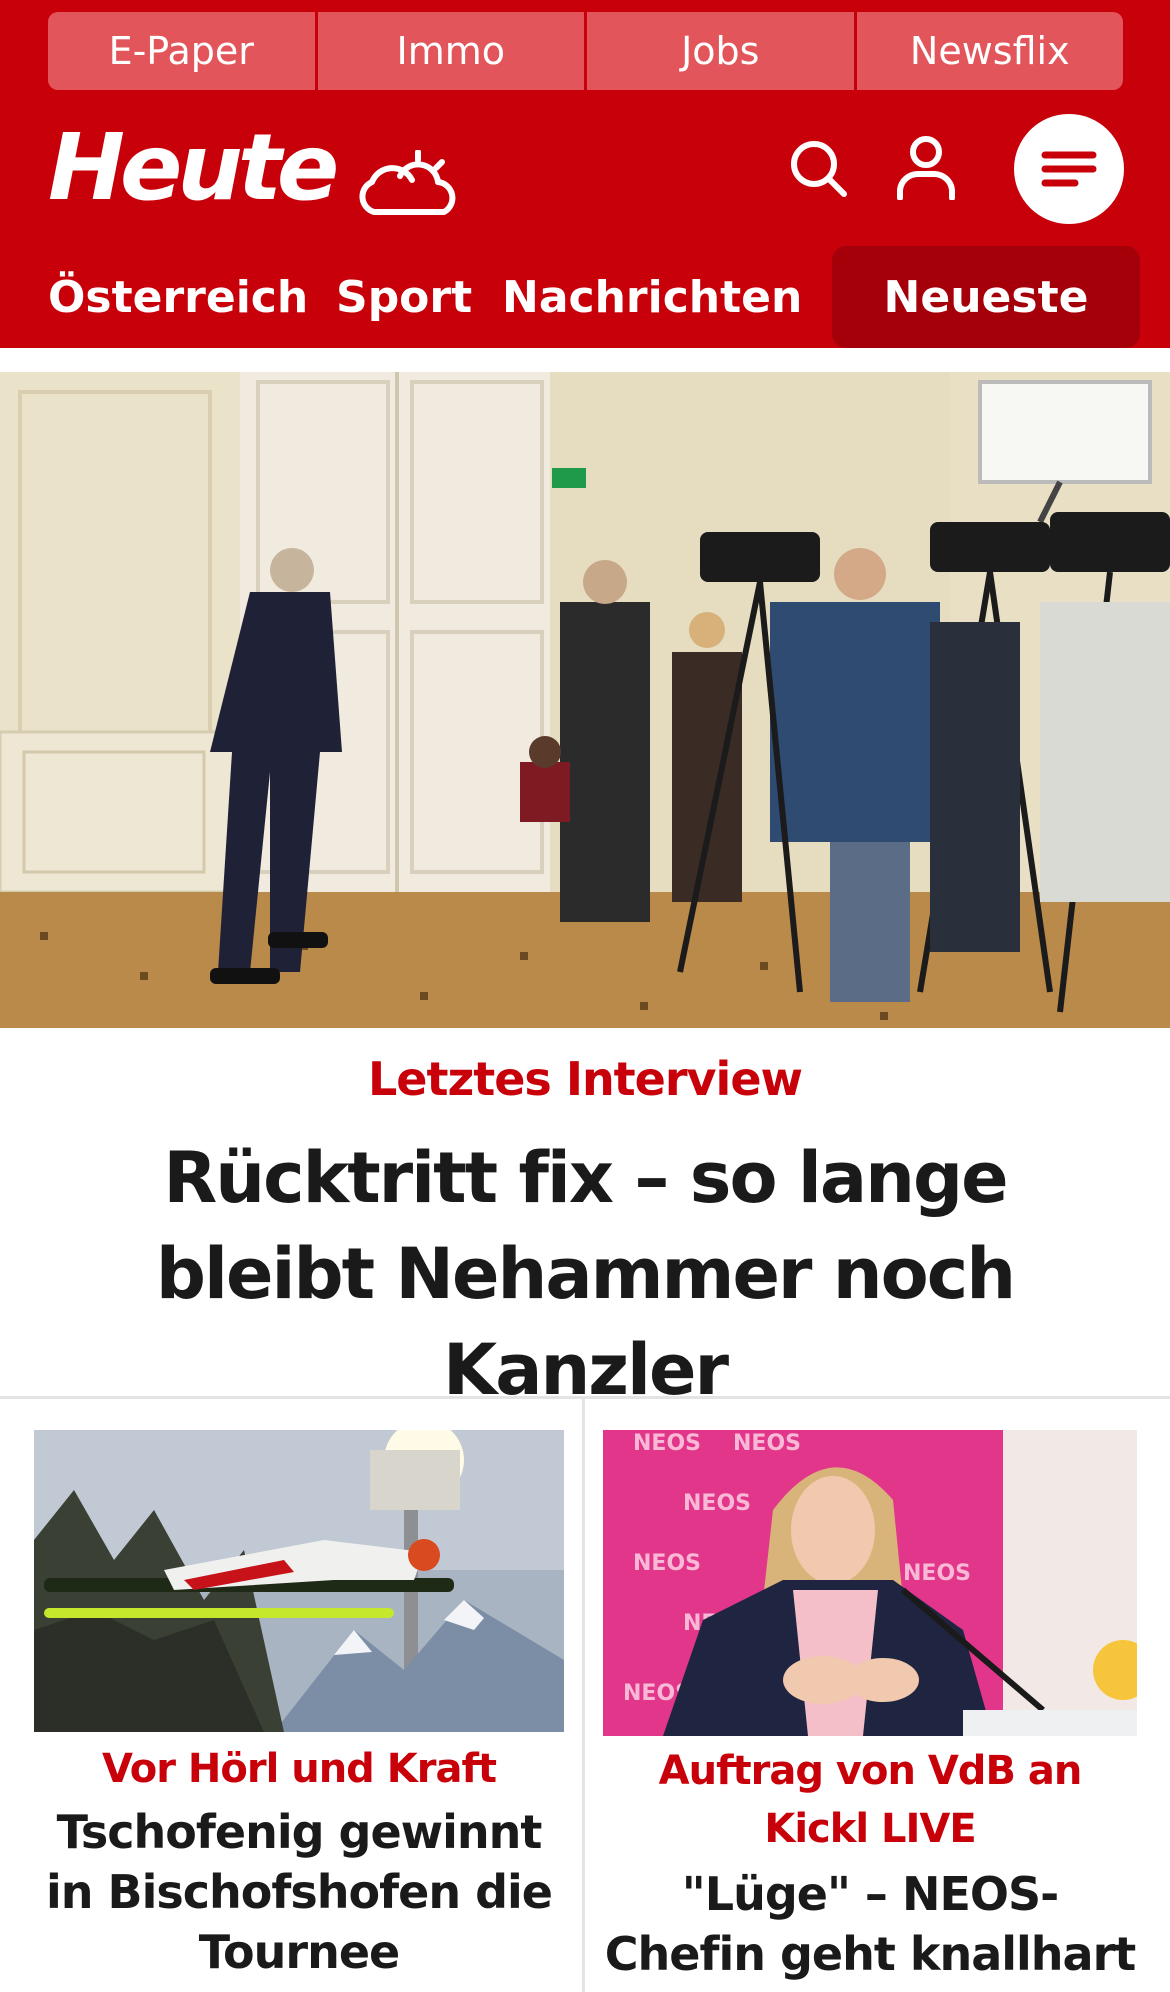 This screenshot has width=1170, height=1992. I want to click on top-navigation: E-Paper Immo Jobs Newsflix, so click(585, 51).